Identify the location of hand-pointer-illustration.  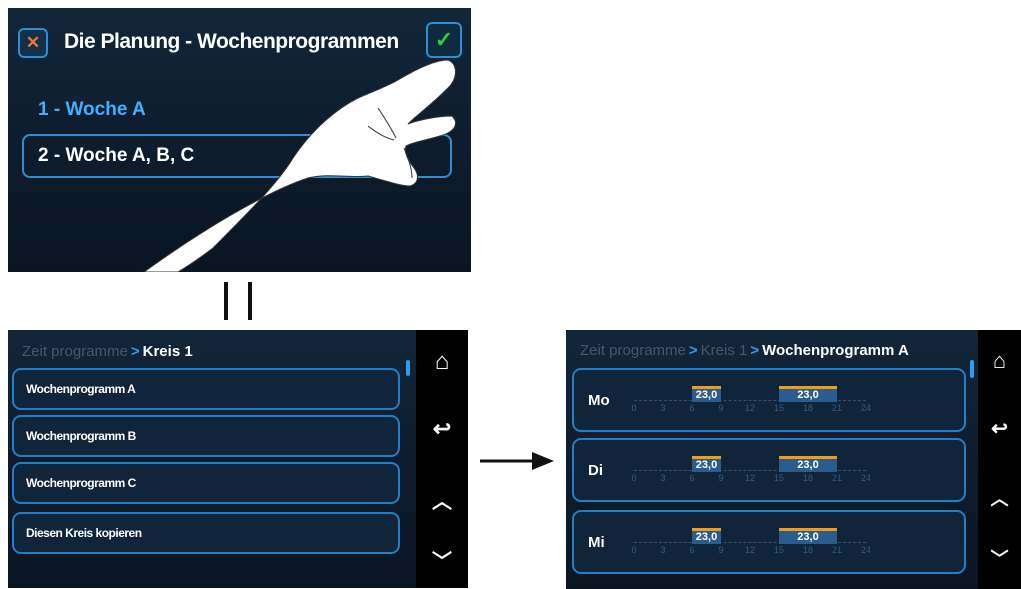
(299, 165).